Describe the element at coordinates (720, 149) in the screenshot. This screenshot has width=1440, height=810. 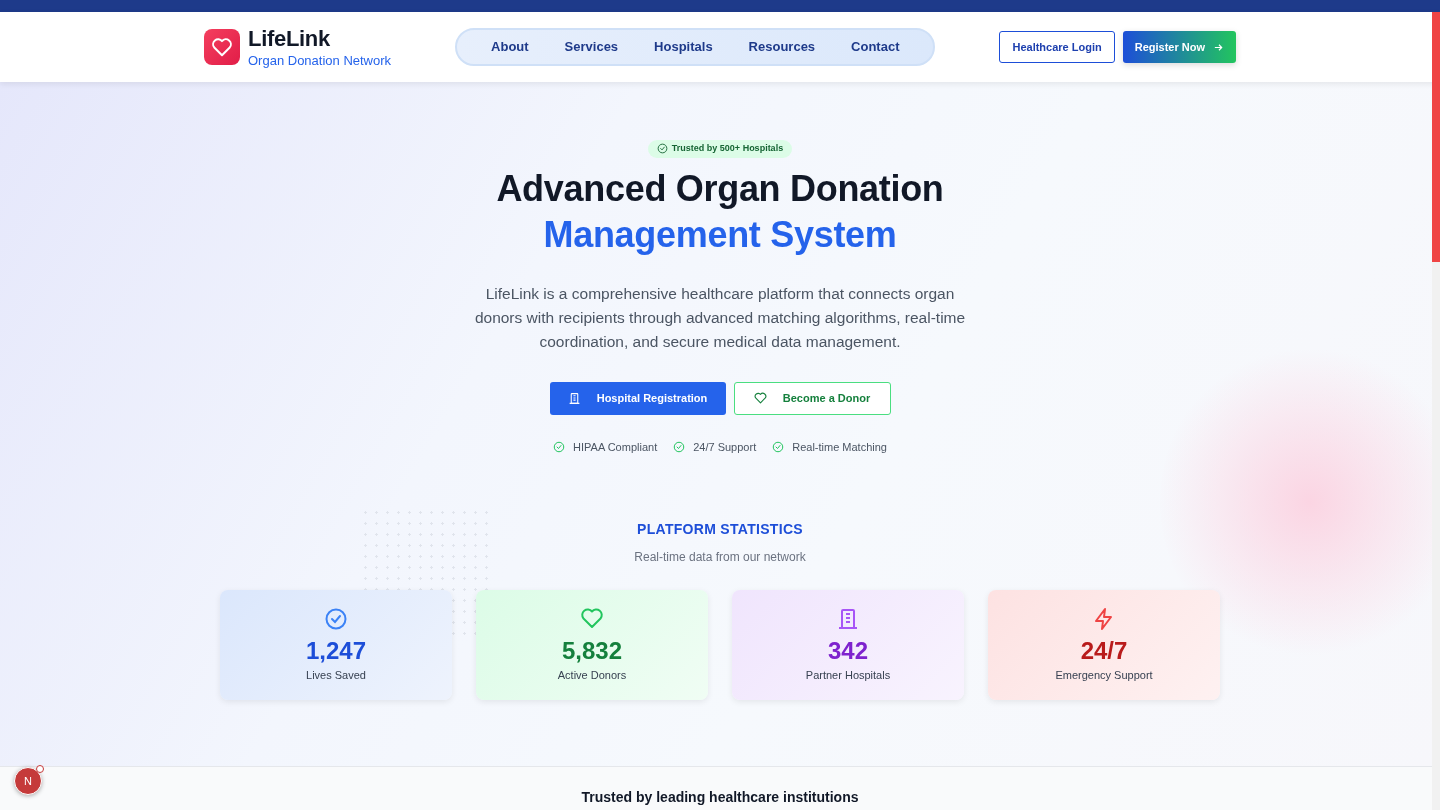
I see `trust-badge: Trusted by 500+ Hospitals` at that location.